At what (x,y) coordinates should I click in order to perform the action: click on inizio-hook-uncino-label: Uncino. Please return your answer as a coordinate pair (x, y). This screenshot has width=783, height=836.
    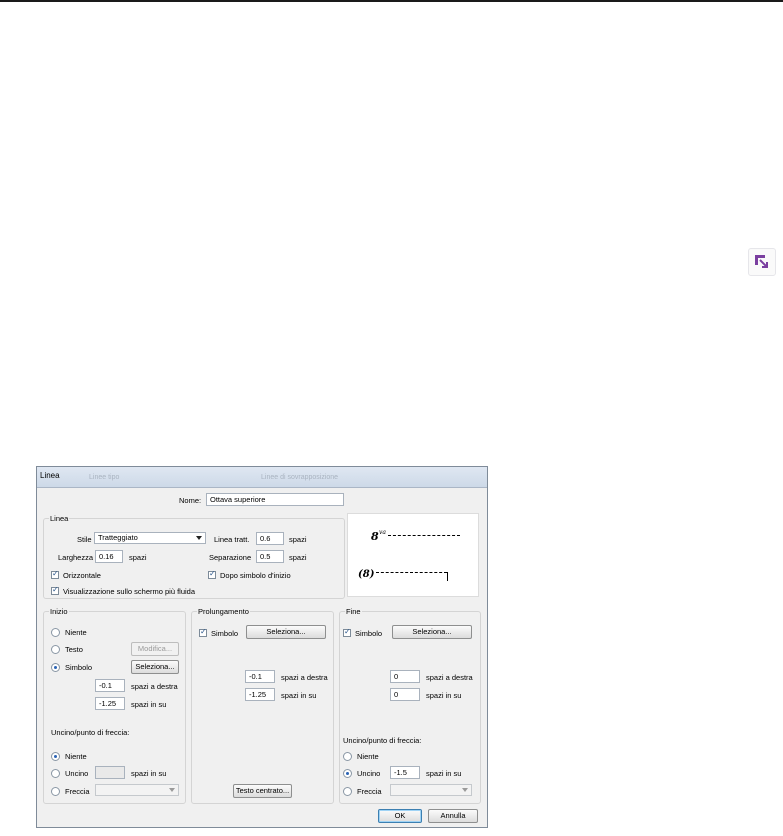
    Looking at the image, I should click on (77, 773).